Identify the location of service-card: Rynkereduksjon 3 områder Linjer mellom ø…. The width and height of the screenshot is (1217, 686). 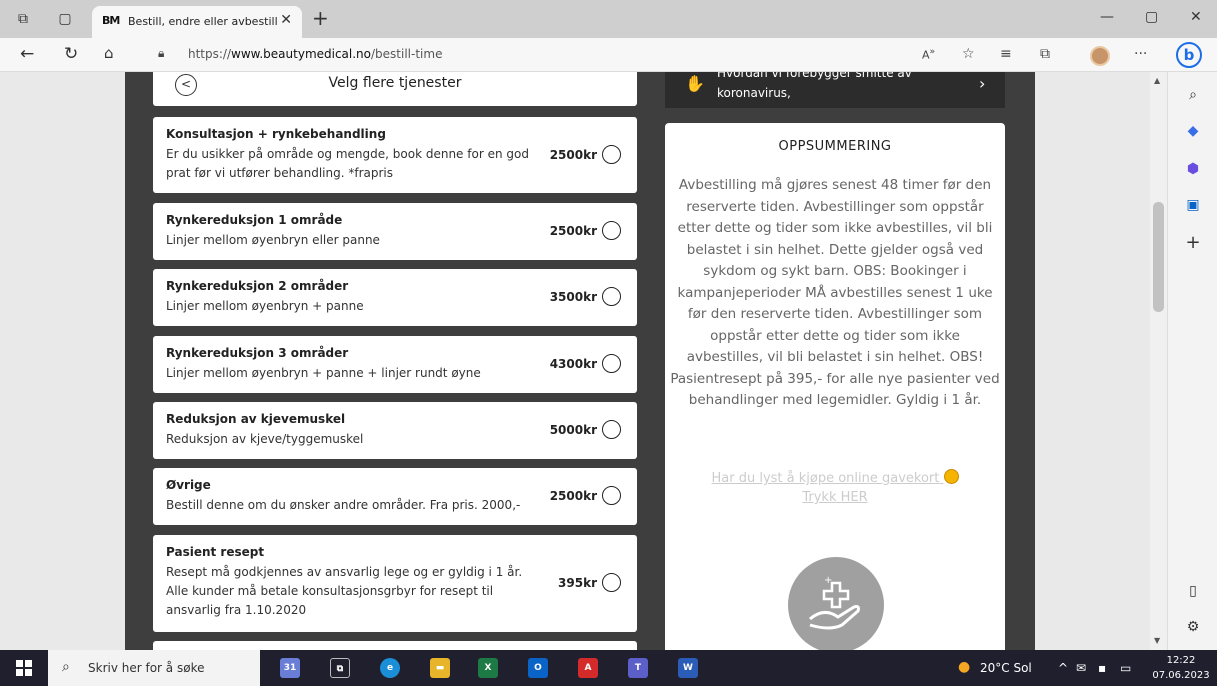
(395, 364).